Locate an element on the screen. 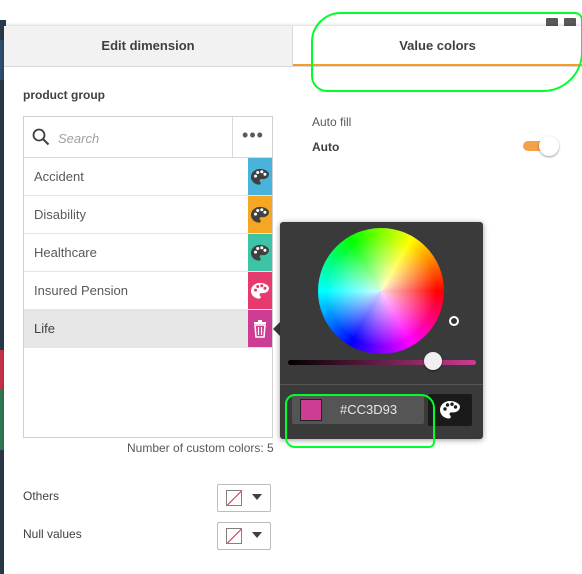  search-input is located at coordinates (143, 138).